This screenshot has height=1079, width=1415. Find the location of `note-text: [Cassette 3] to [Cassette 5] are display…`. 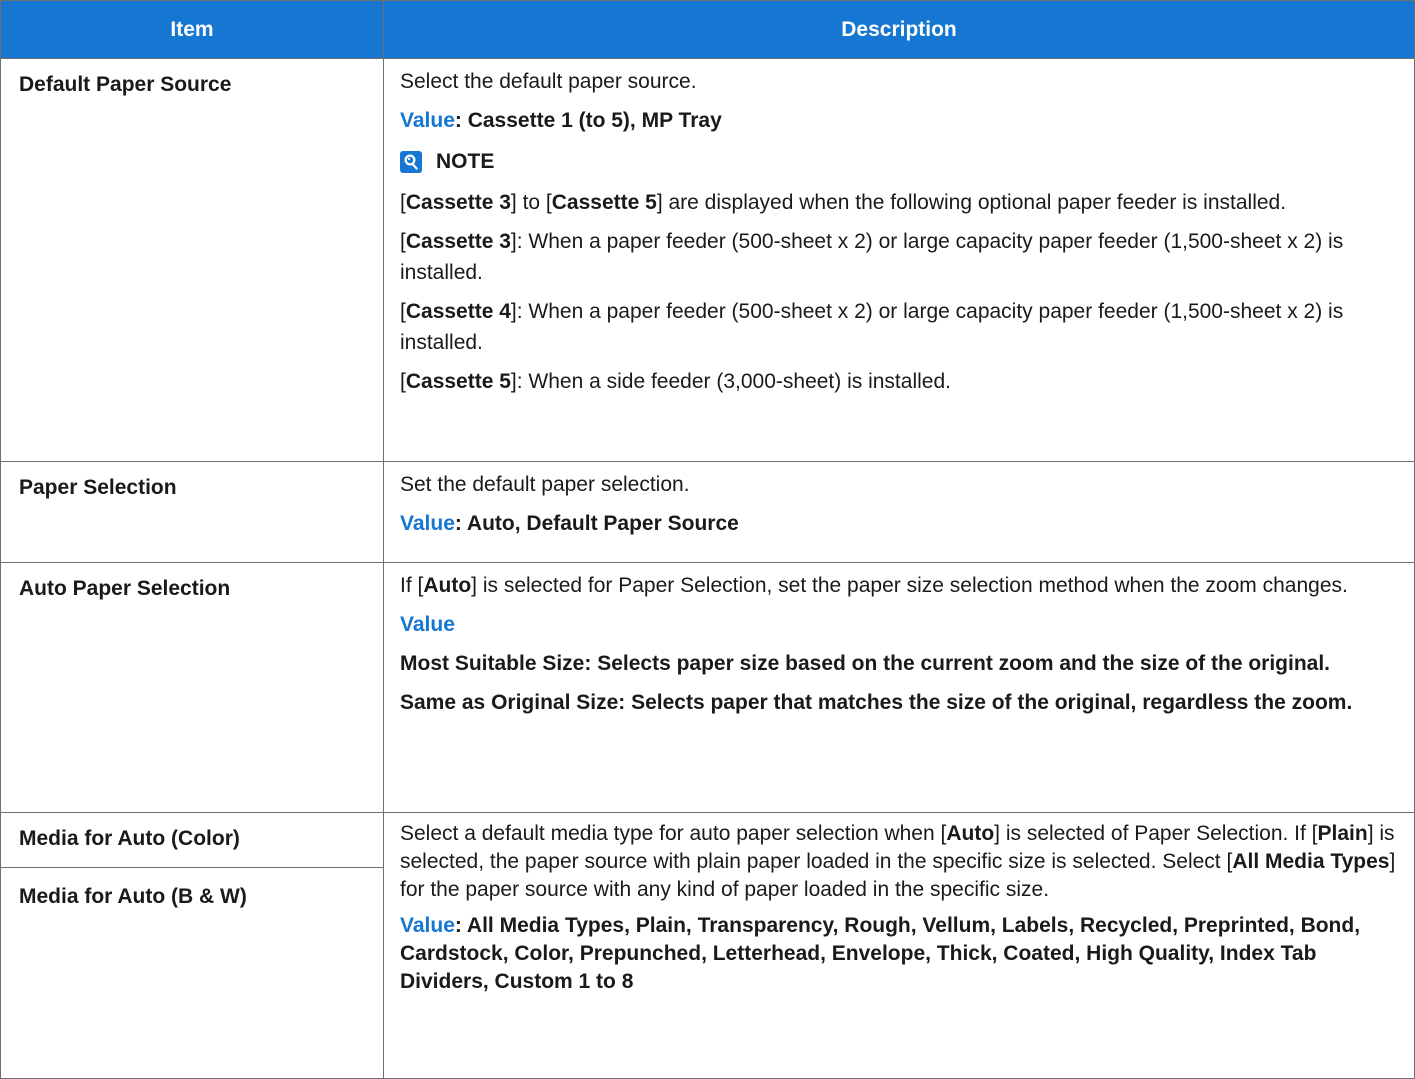

note-text: [Cassette 3] to [Cassette 5] are display… is located at coordinates (843, 202).